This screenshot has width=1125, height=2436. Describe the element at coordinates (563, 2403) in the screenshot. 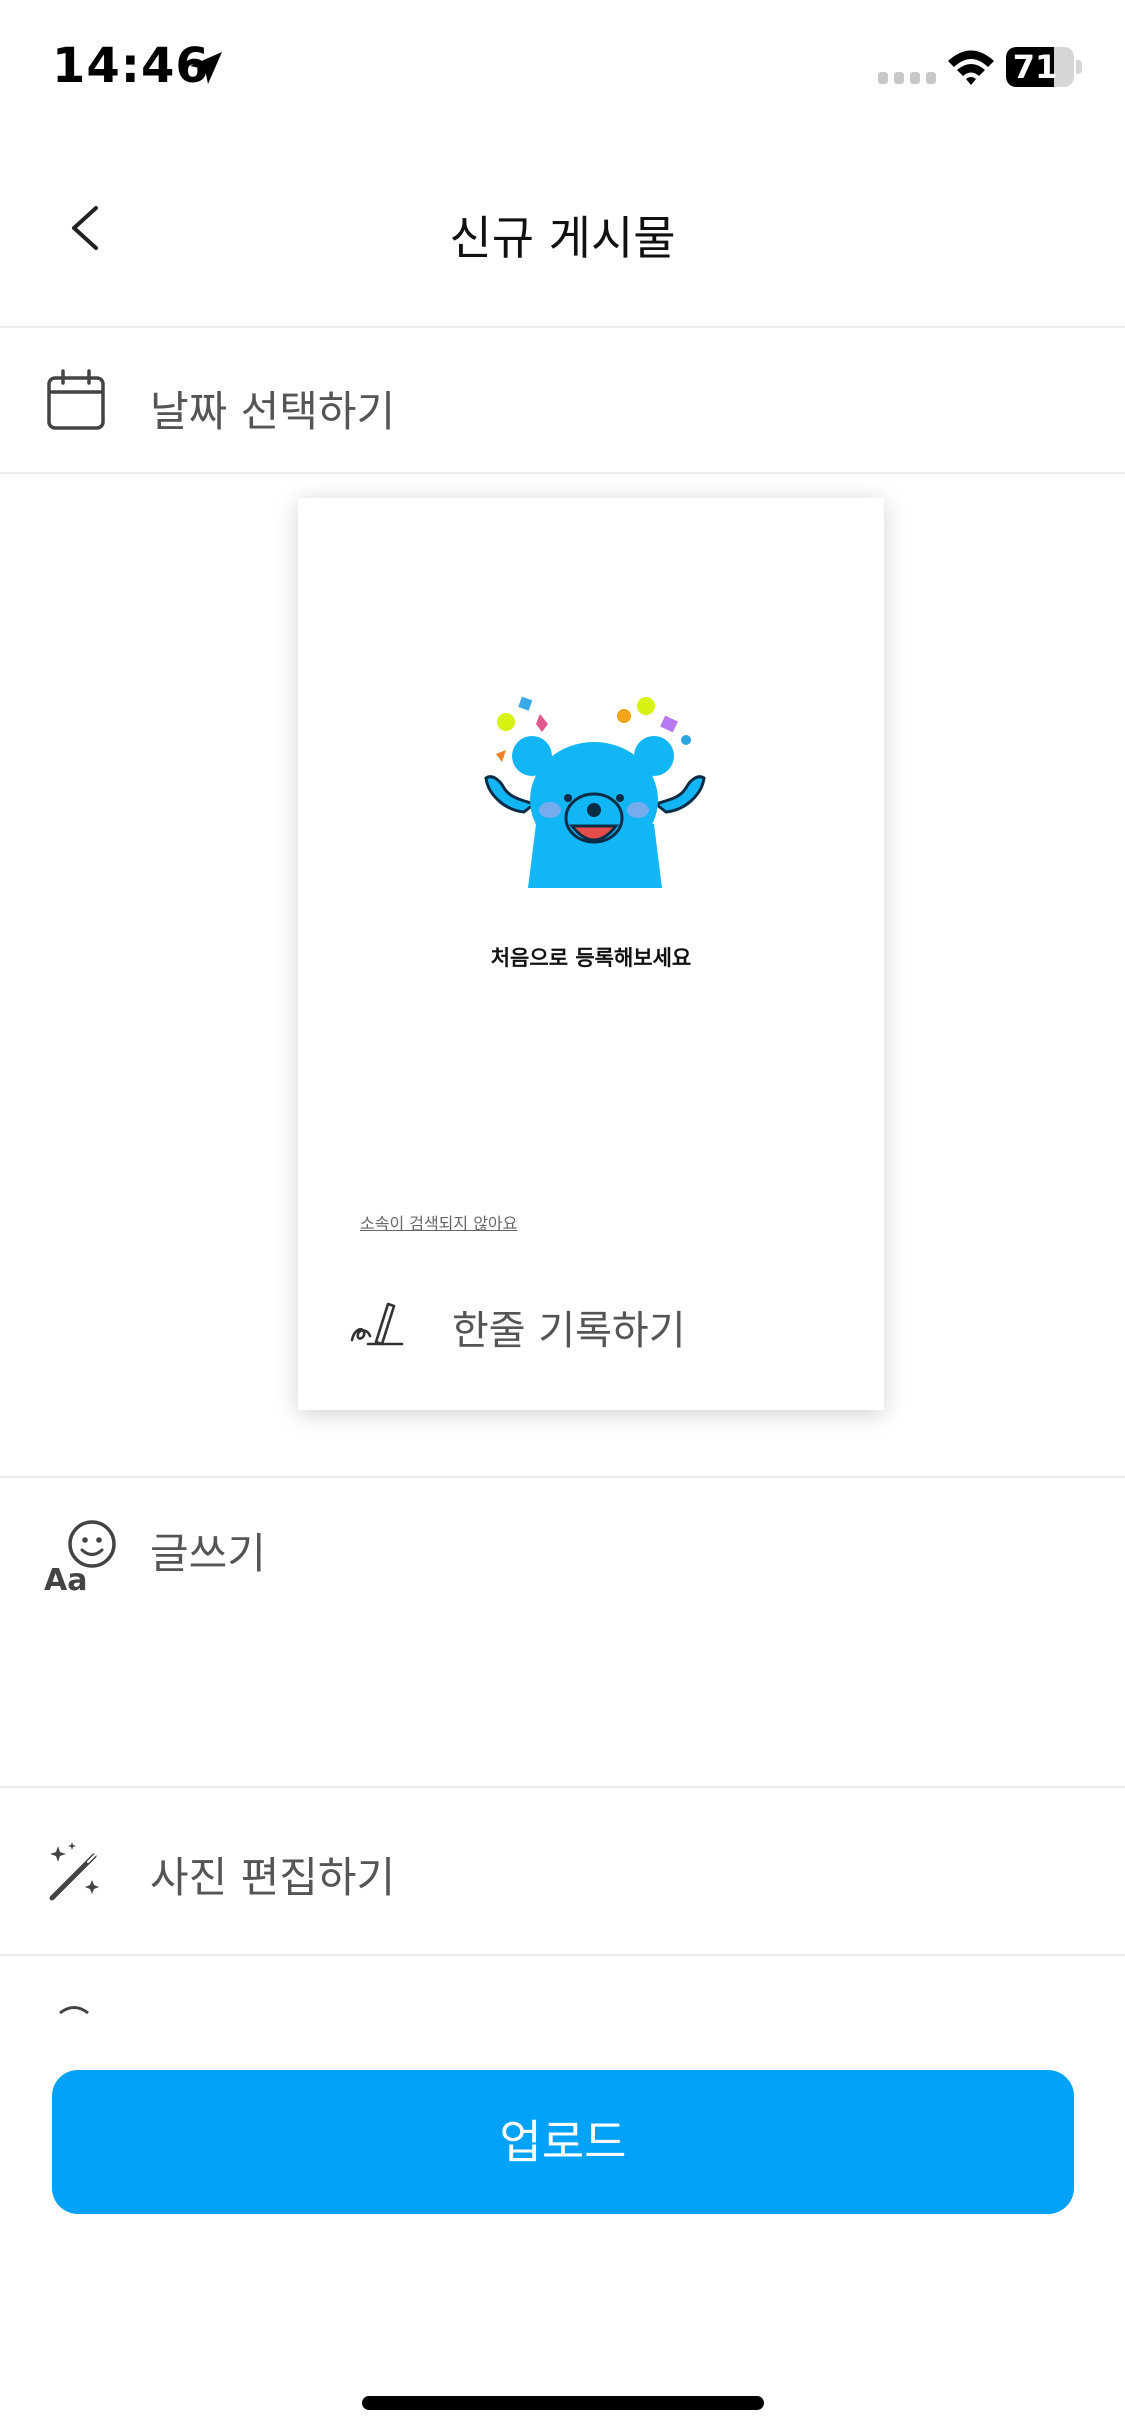

I see `home-indicator` at that location.